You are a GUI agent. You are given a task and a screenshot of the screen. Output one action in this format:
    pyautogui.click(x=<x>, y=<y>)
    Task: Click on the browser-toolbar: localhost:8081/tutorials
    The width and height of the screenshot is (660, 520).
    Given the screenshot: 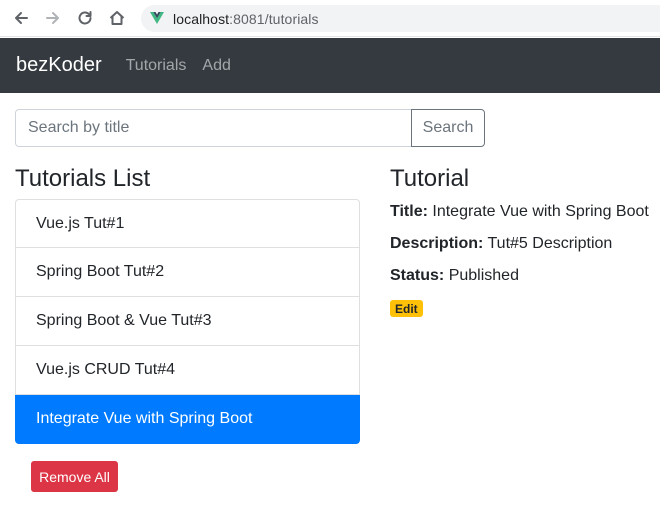 What is the action you would take?
    pyautogui.click(x=330, y=18)
    